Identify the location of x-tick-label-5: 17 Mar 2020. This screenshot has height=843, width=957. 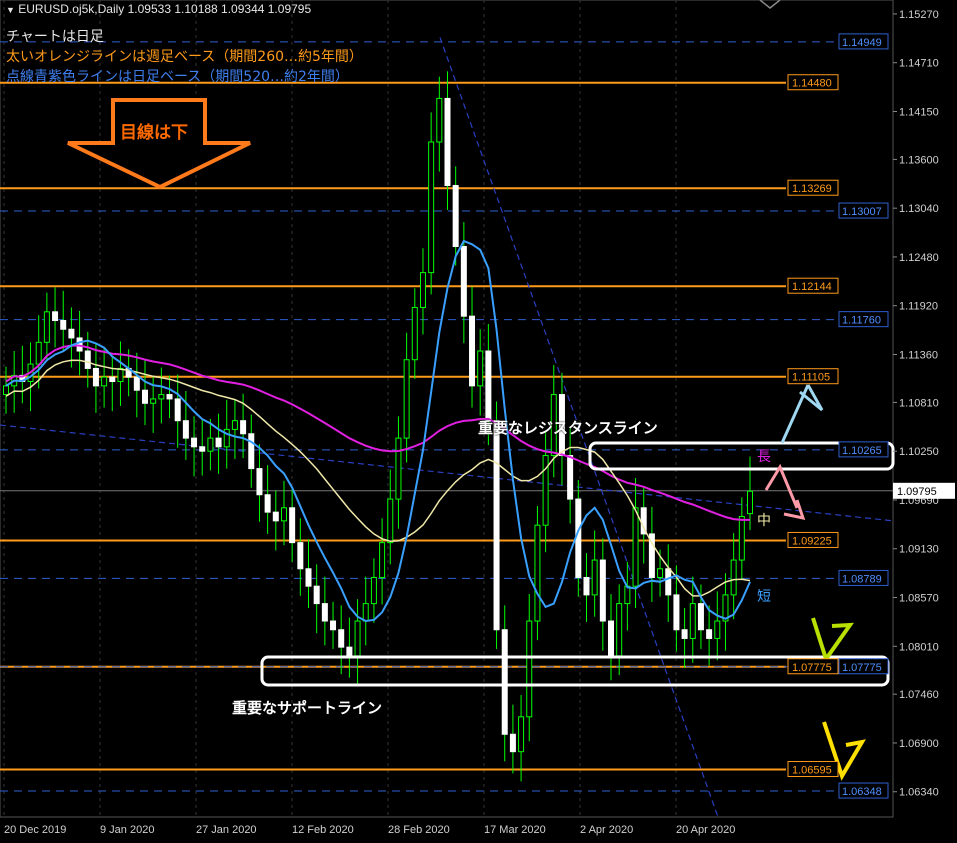
(515, 830).